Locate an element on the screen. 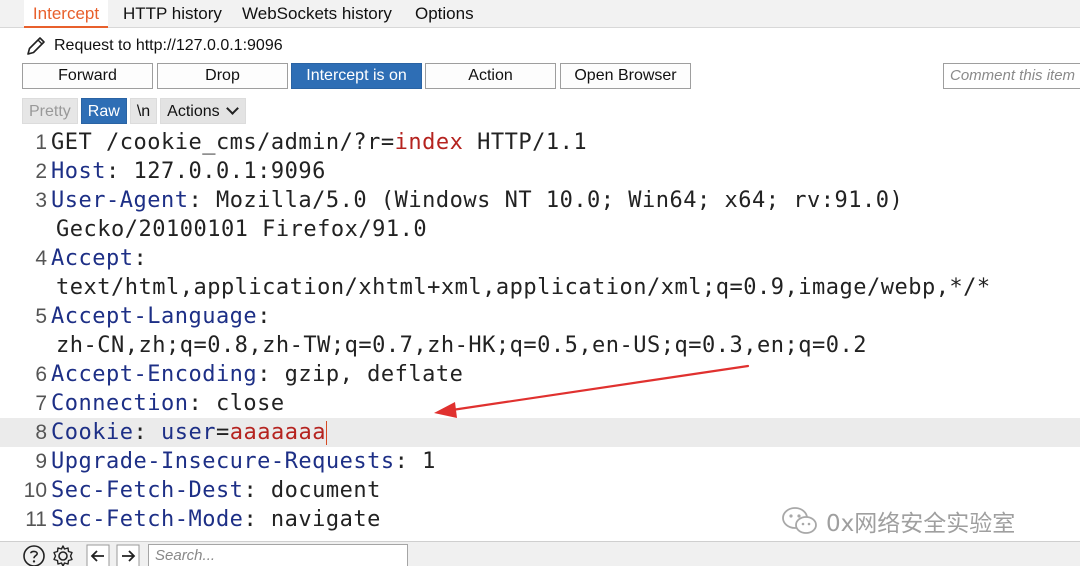 The height and width of the screenshot is (566, 1080). raw-button: Raw is located at coordinates (103, 110).